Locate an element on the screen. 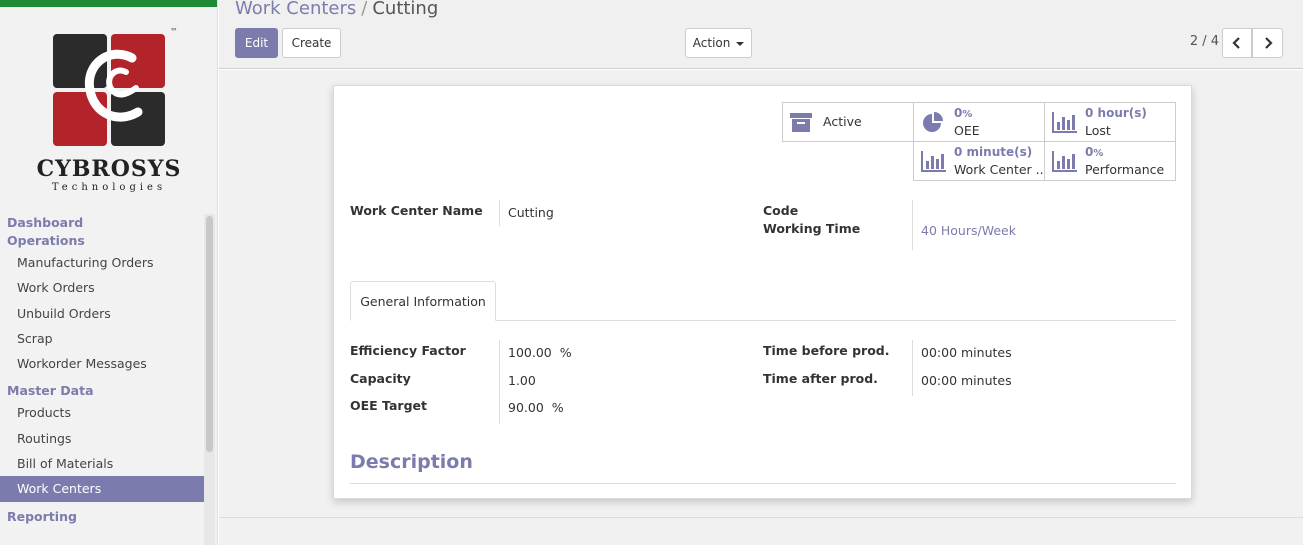 This screenshot has height=545, width=1303. working-time-label: Working Time is located at coordinates (812, 228).